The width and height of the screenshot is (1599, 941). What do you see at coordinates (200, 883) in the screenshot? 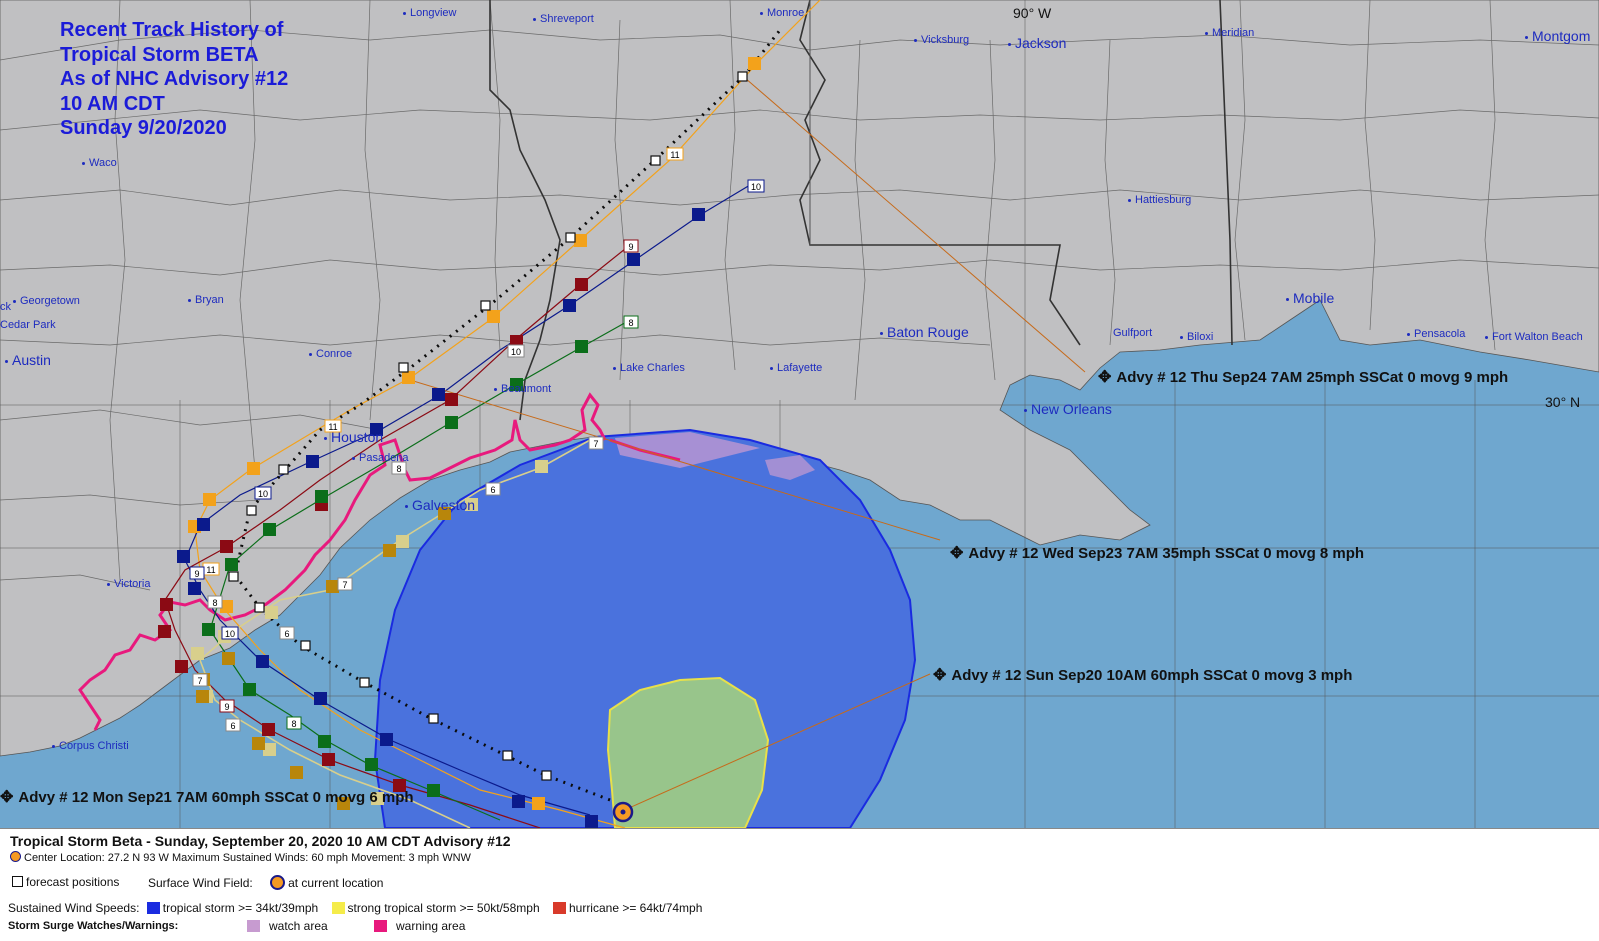
I see `surface-wind-field-text: Surface Wind Field:` at bounding box center [200, 883].